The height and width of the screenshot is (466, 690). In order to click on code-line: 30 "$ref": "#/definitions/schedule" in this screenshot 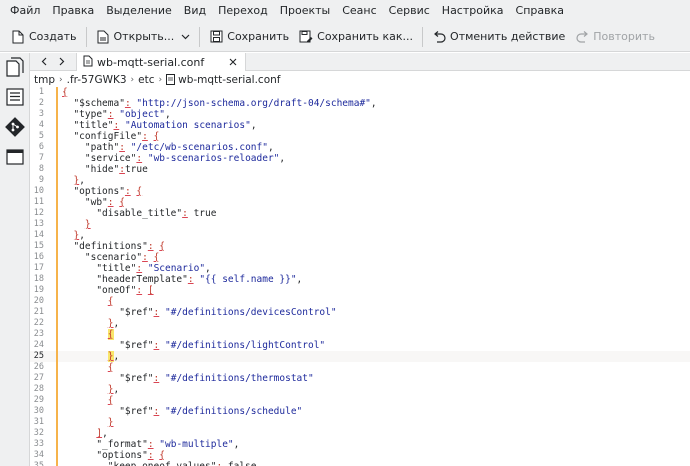, I will do `click(360, 411)`.